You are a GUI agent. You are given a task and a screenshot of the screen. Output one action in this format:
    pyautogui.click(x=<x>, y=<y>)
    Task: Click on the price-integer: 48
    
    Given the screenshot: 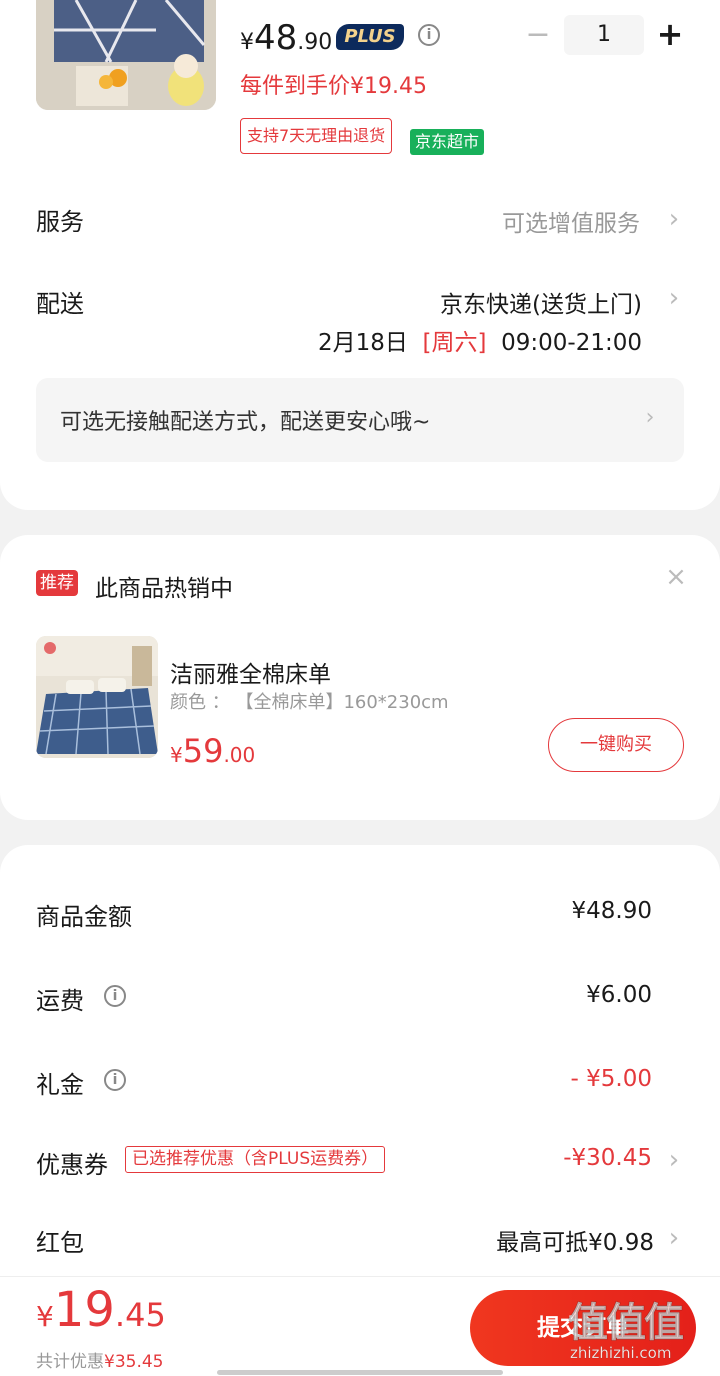 What is the action you would take?
    pyautogui.click(x=276, y=38)
    